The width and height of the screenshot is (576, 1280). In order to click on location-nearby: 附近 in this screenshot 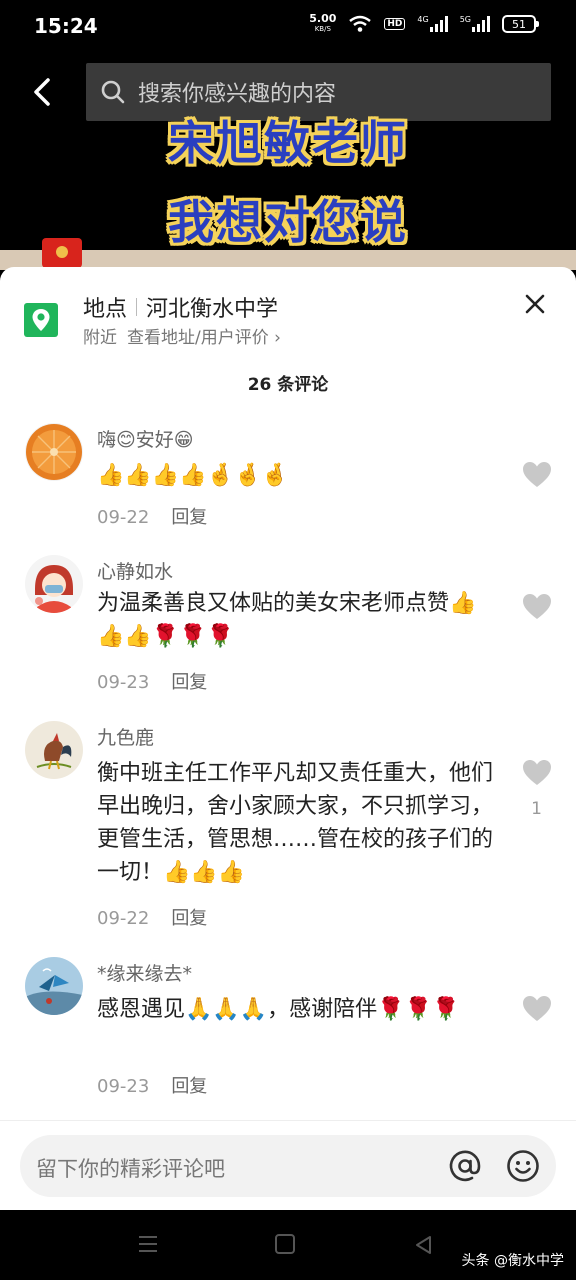, I will do `click(100, 338)`.